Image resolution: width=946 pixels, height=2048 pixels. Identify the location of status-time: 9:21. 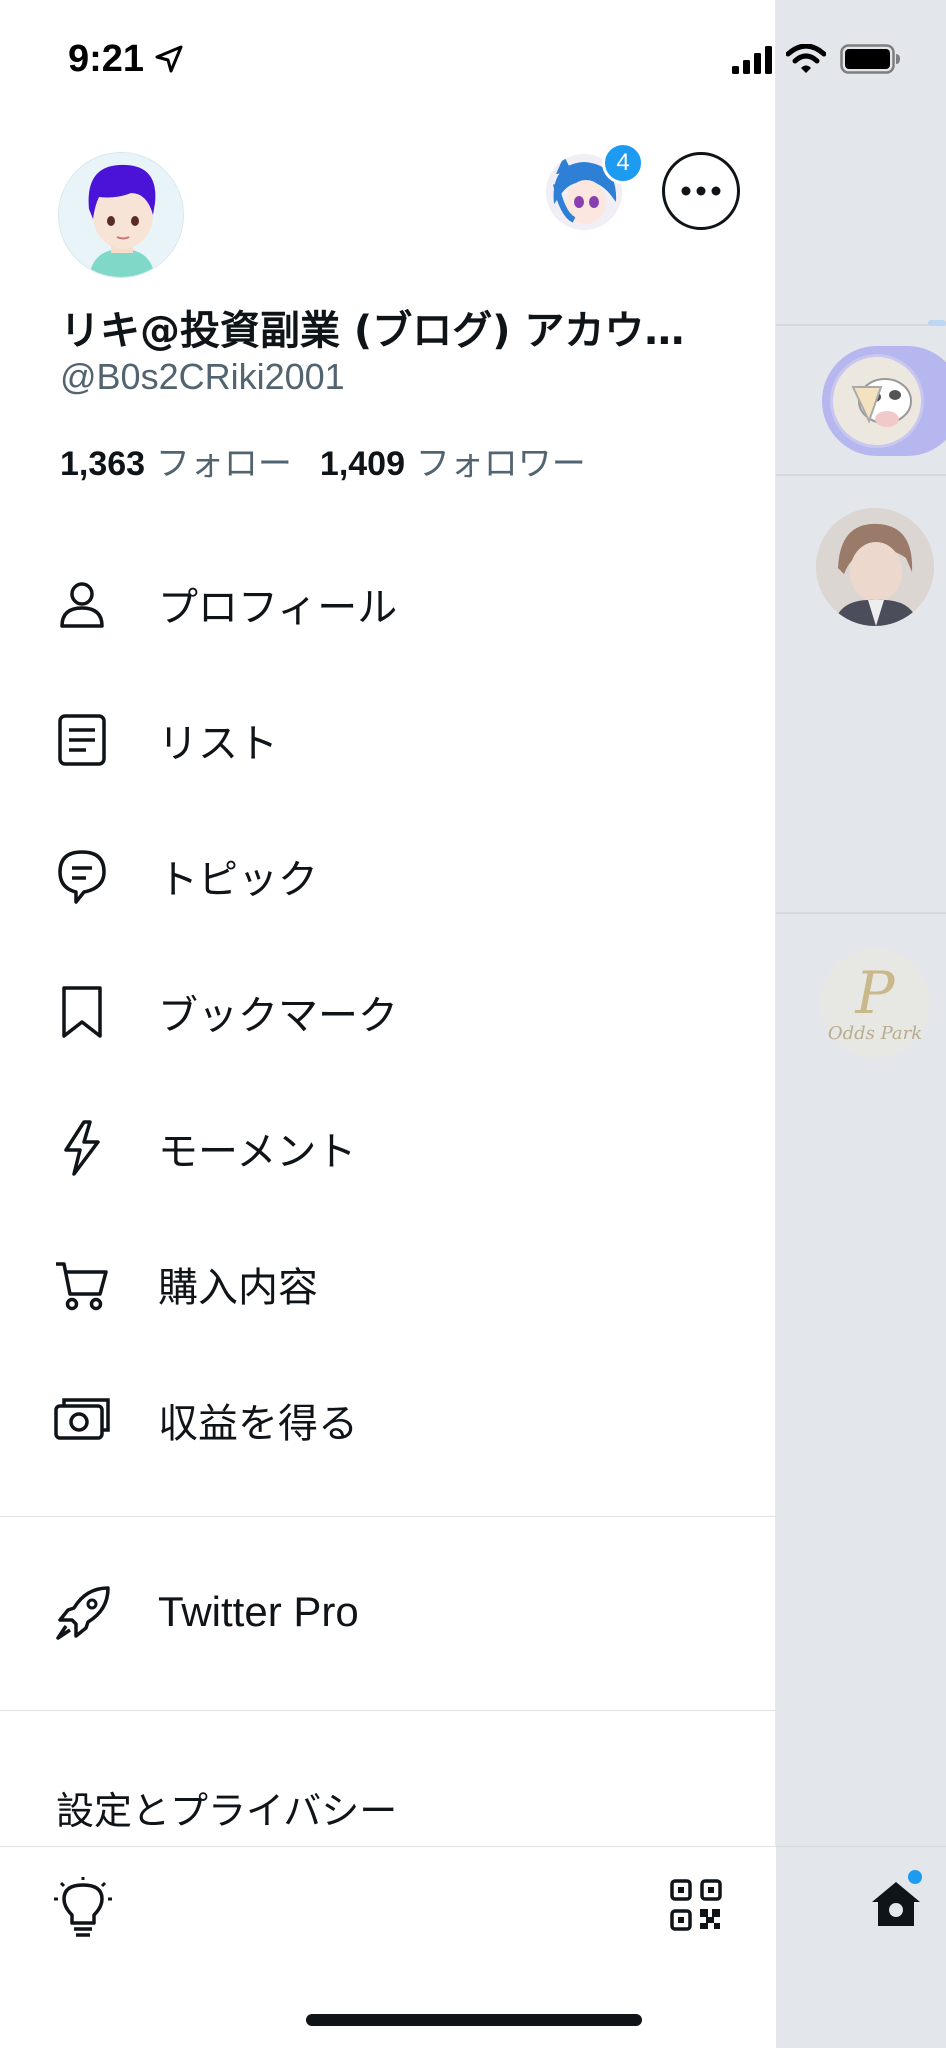
(106, 59).